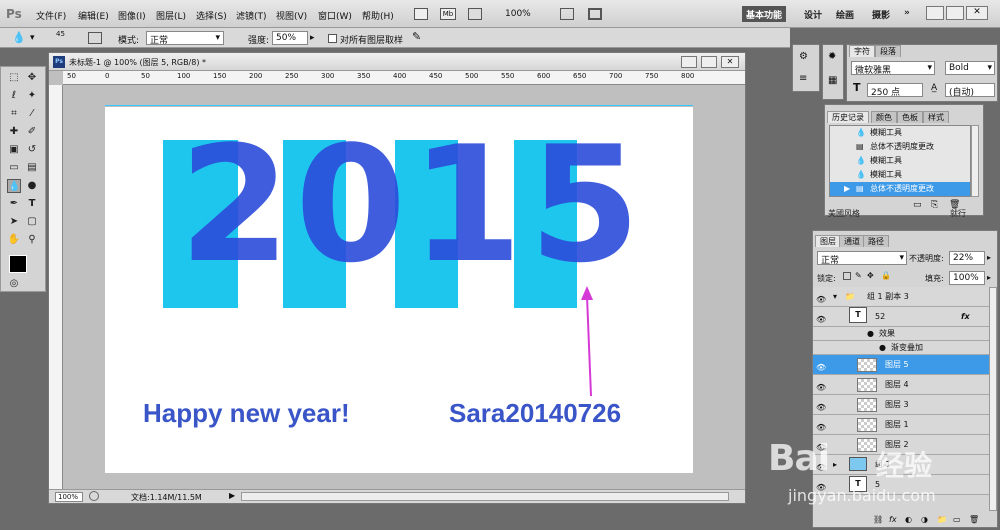 Image resolution: width=1000 pixels, height=530 pixels. I want to click on lock-pixels-icon: ✎, so click(858, 275).